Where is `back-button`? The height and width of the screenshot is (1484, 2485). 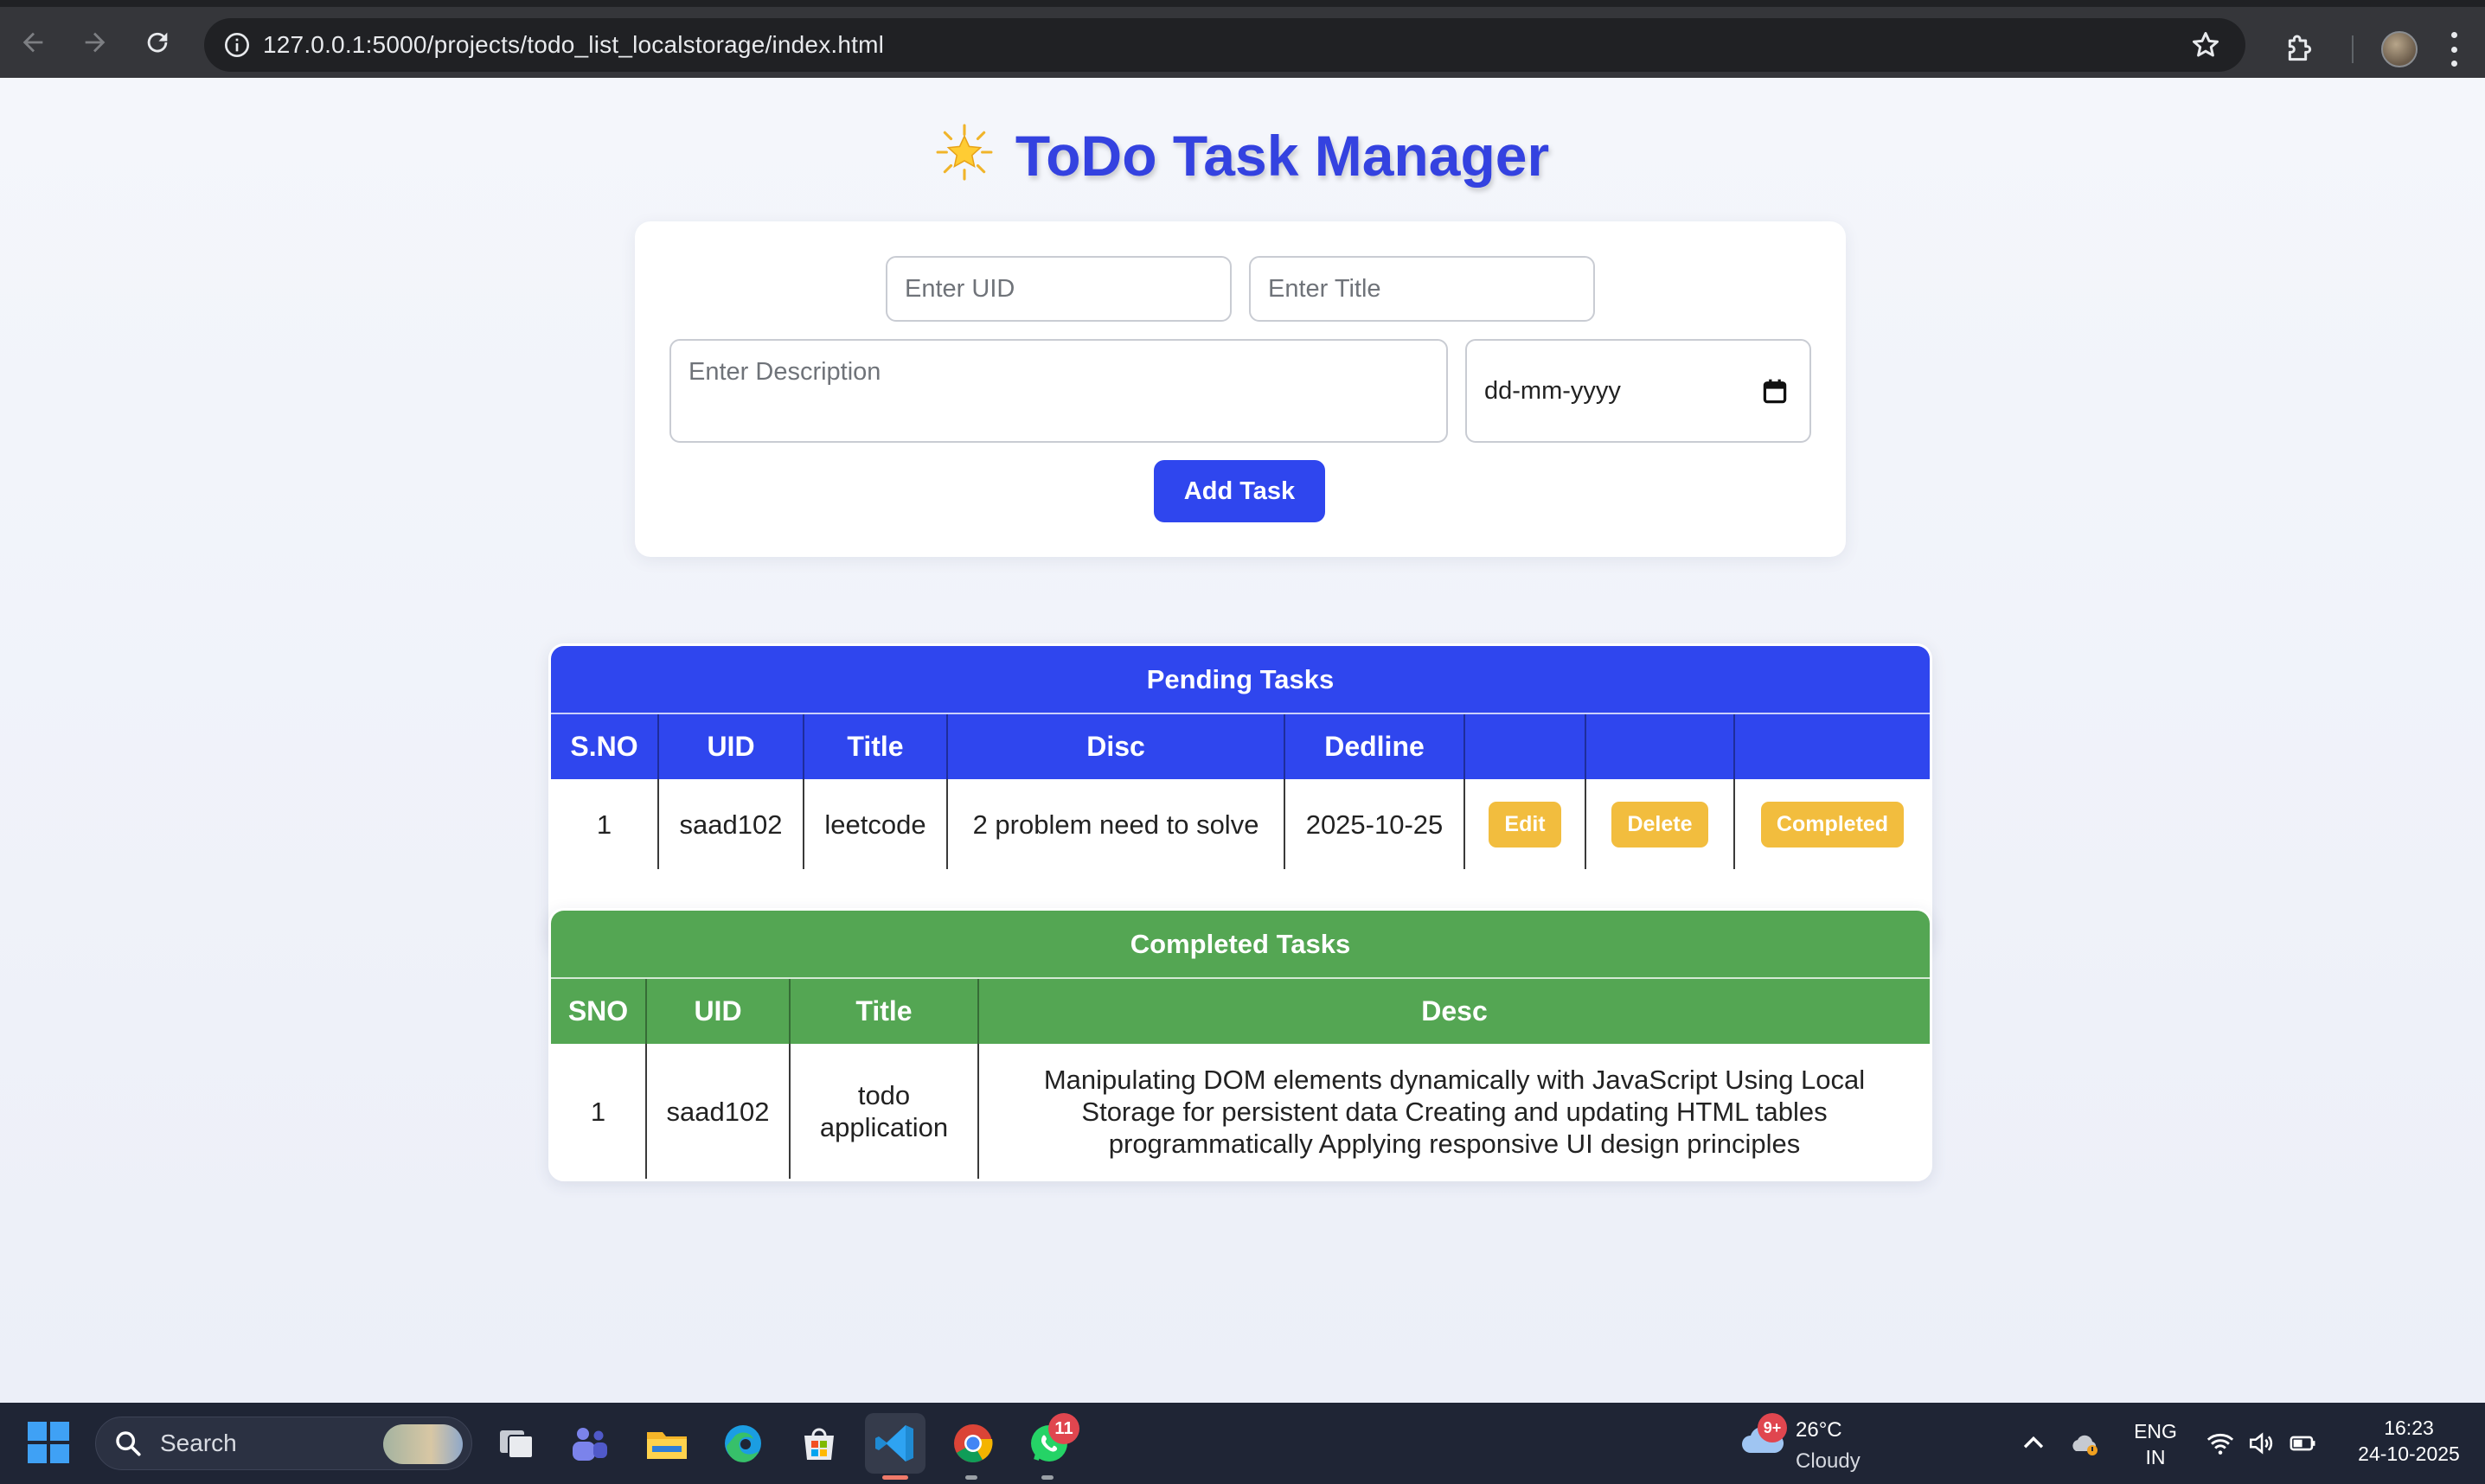
back-button is located at coordinates (33, 42).